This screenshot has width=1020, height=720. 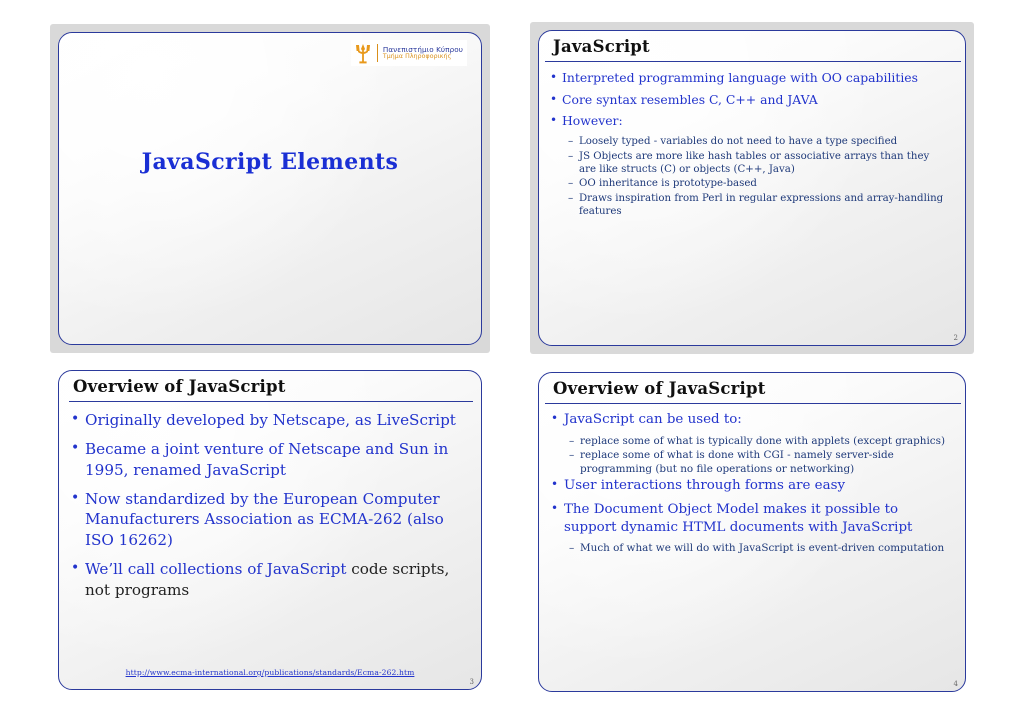 What do you see at coordinates (749, 121) in the screenshot?
I see `bullet-item: • However:` at bounding box center [749, 121].